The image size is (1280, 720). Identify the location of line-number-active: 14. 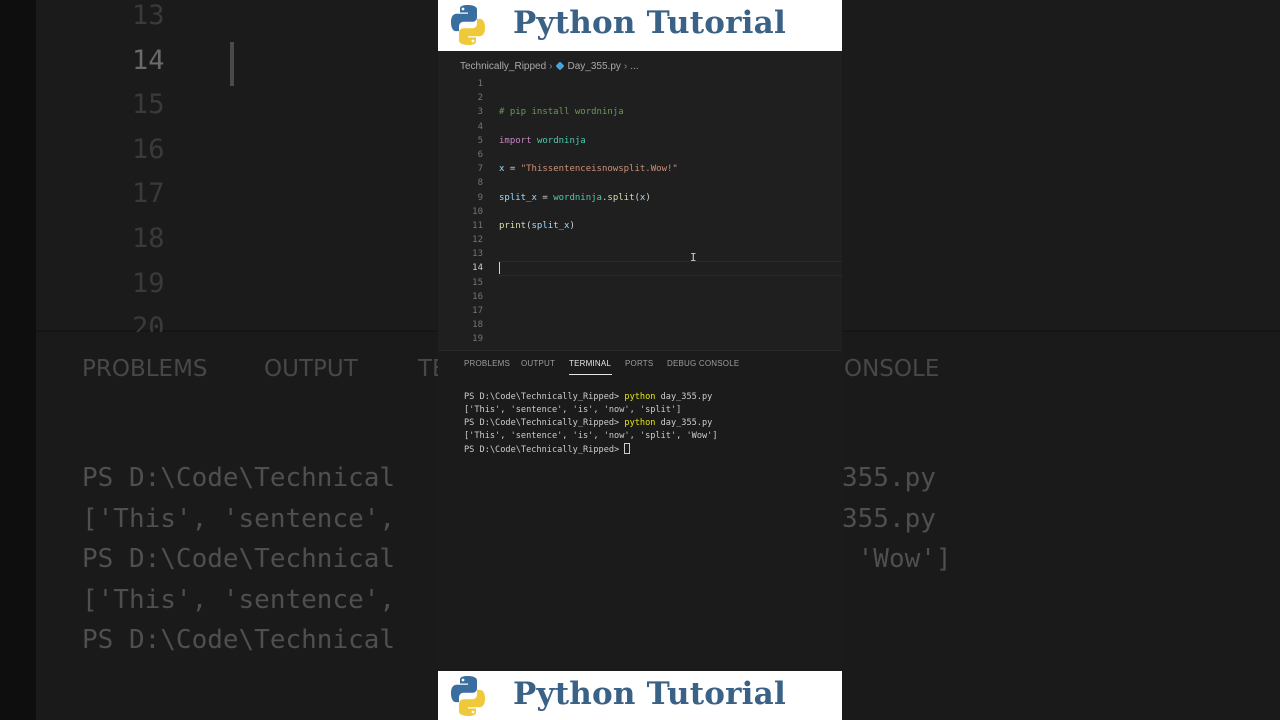
(477, 268).